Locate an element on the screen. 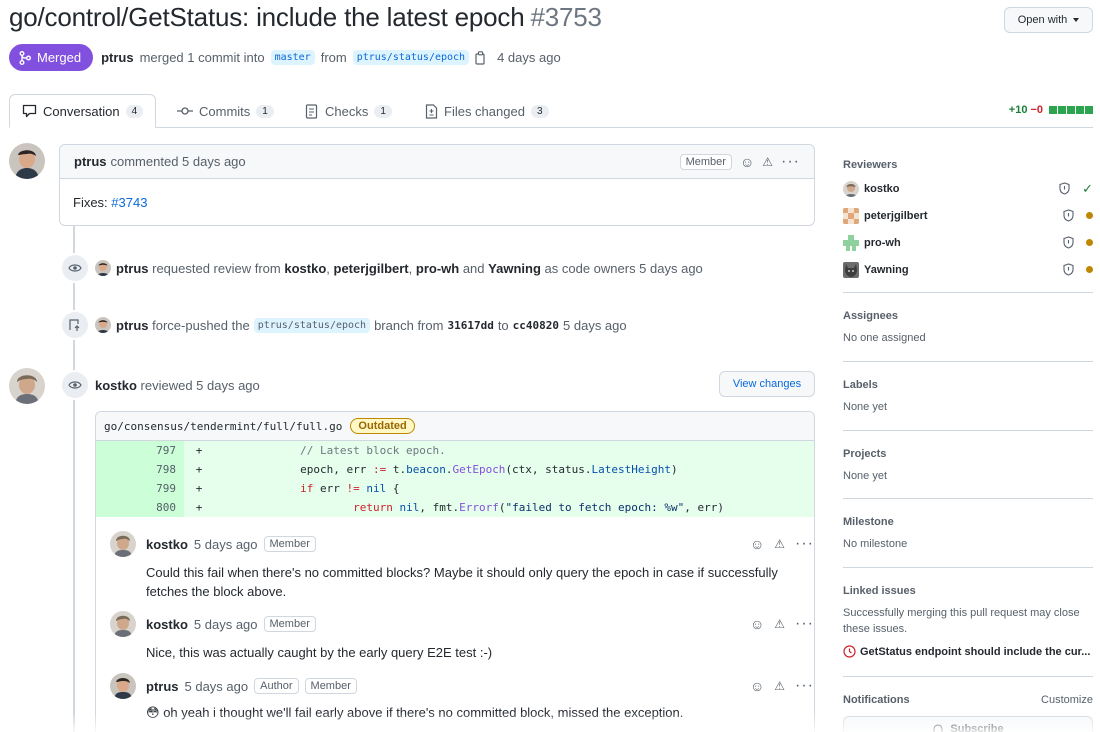 This screenshot has width=1100, height=732. comment-text: Fixes: is located at coordinates (90, 202).